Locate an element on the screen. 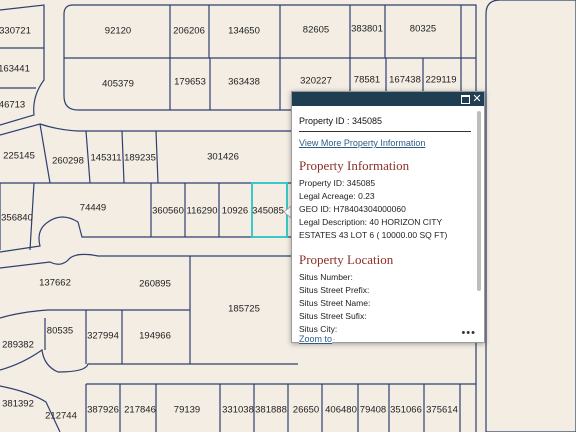 Image resolution: width=576 pixels, height=432 pixels. location-field: Situs Street Name: is located at coordinates (335, 303).